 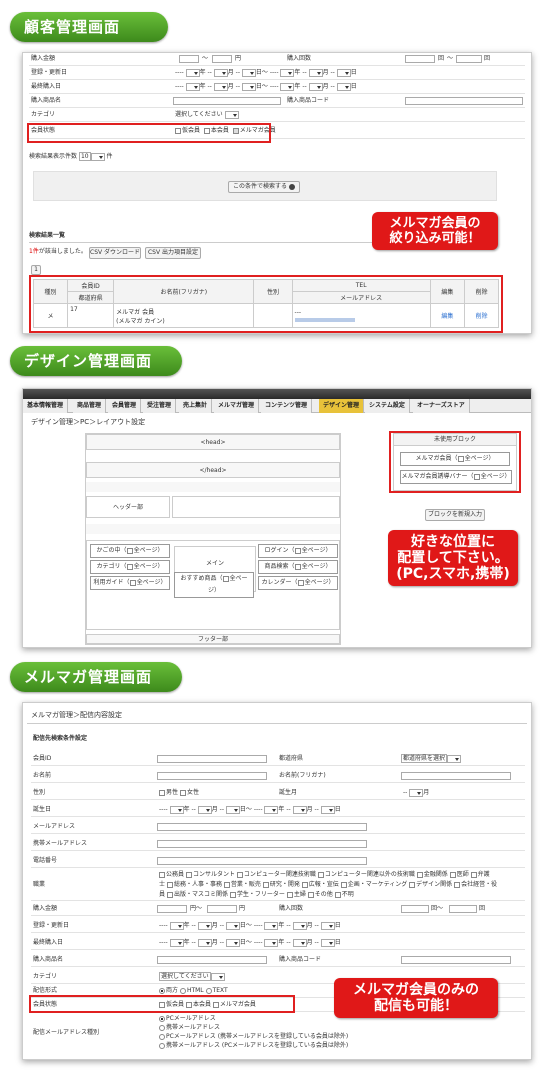 I want to click on mm-product-input, so click(x=212, y=960).